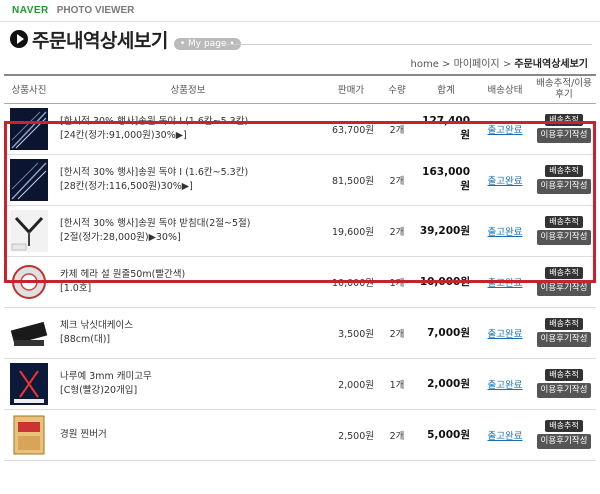 The image size is (600, 494). What do you see at coordinates (351, 180) in the screenshot?
I see `unit-price: 81,500원` at bounding box center [351, 180].